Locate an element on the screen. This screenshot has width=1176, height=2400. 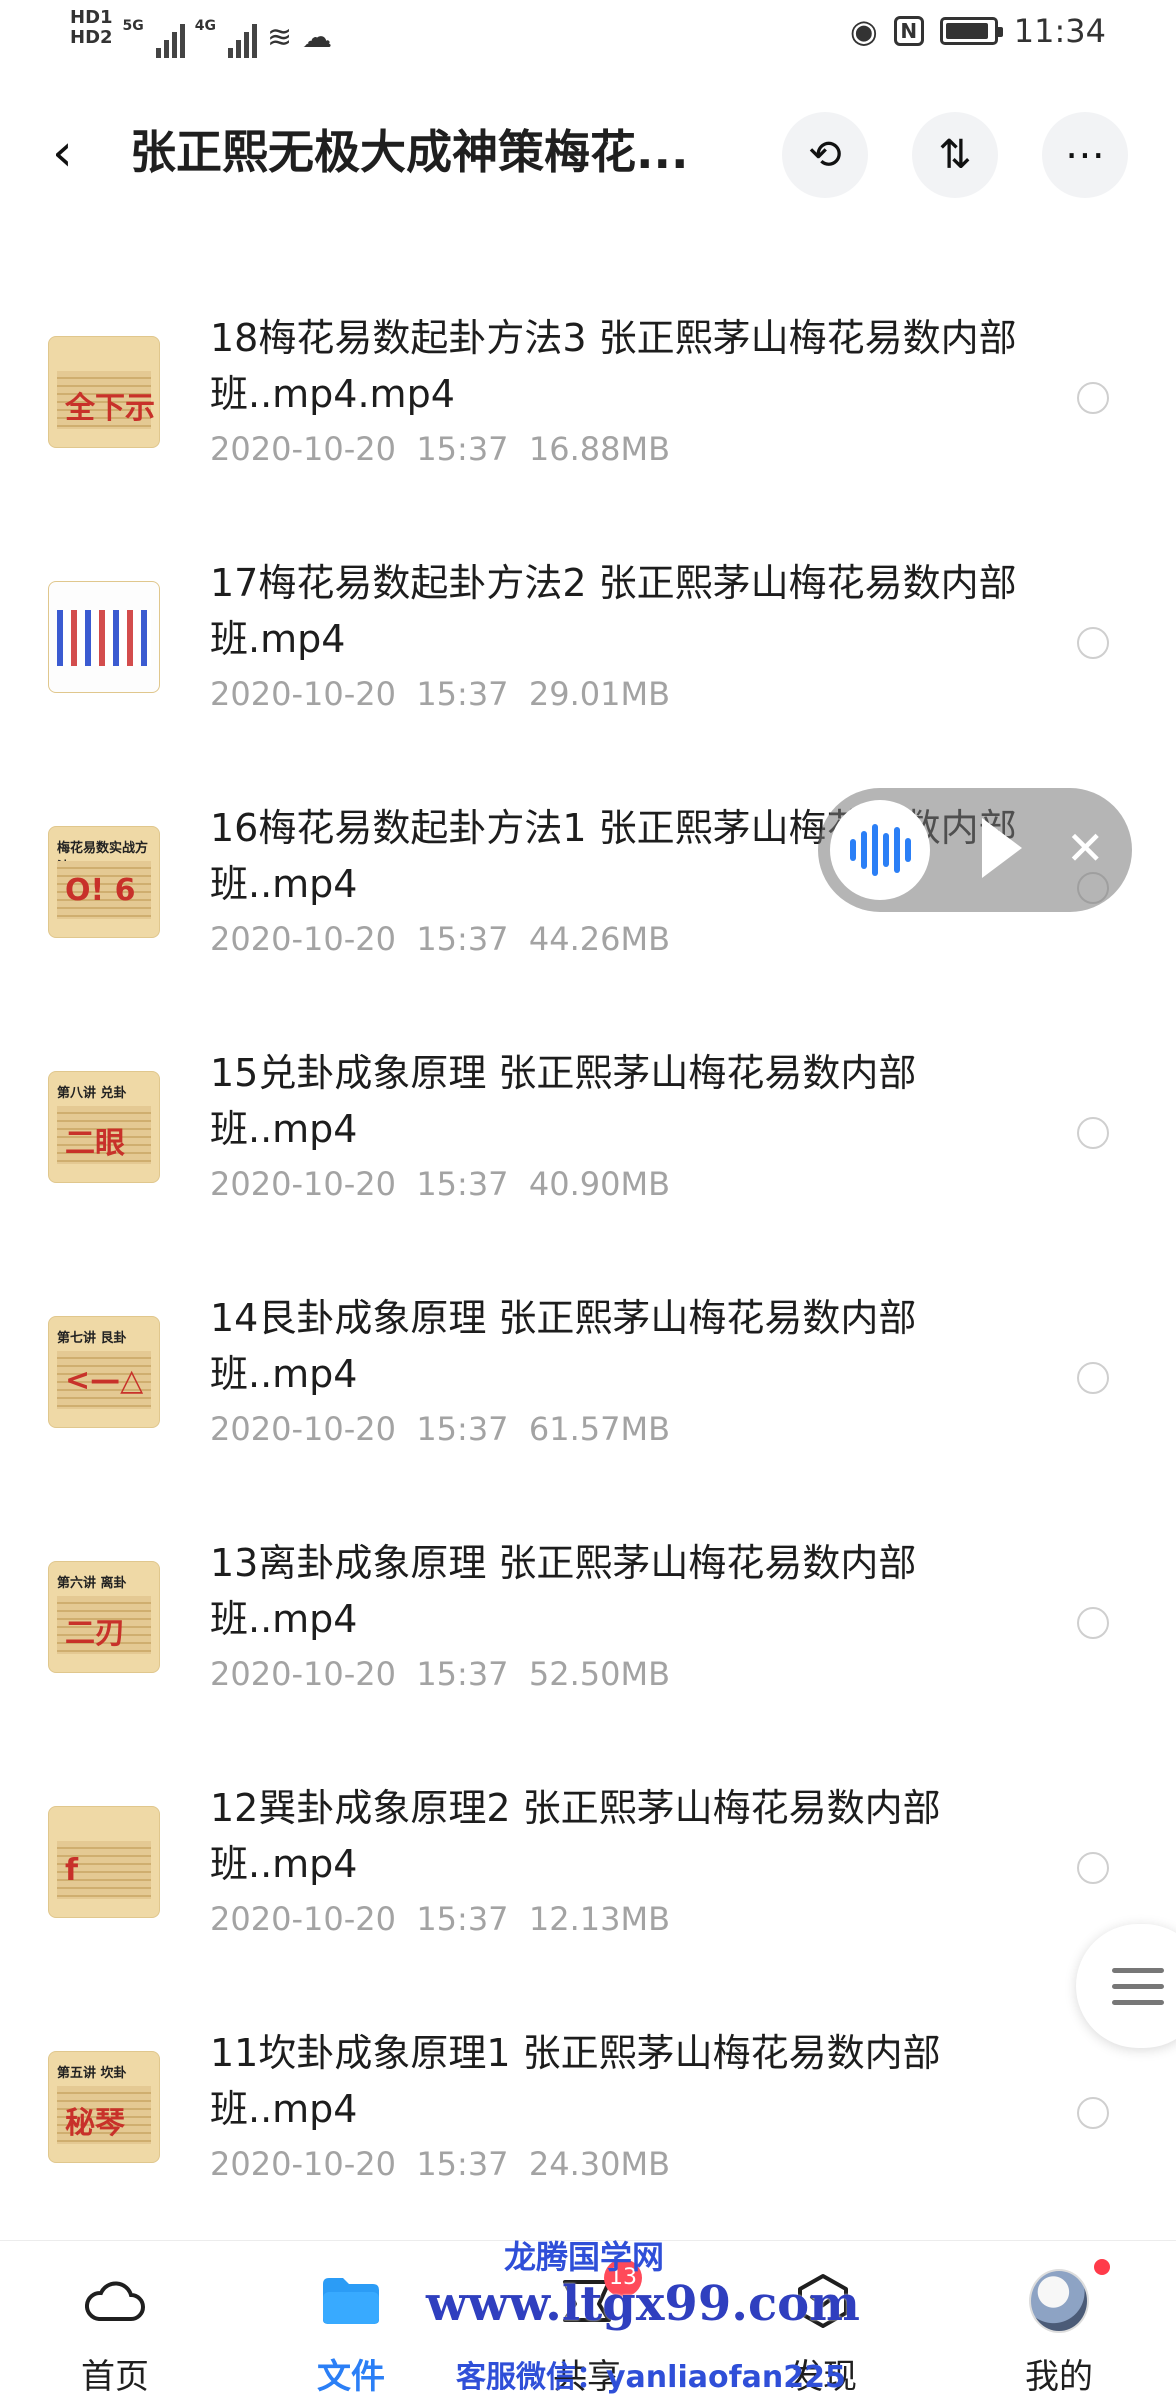
eye-icon: ◉ is located at coordinates (863, 31).